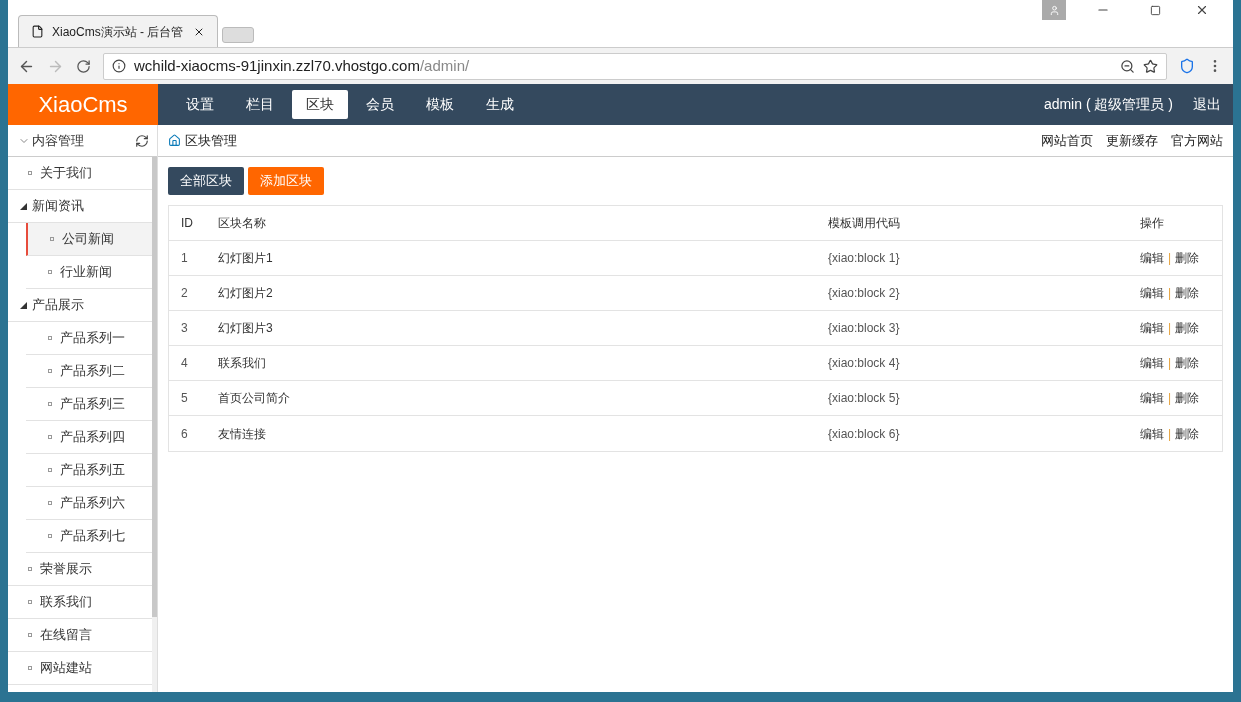  I want to click on code-cell-text: {xiao:block 2}, so click(864, 293).